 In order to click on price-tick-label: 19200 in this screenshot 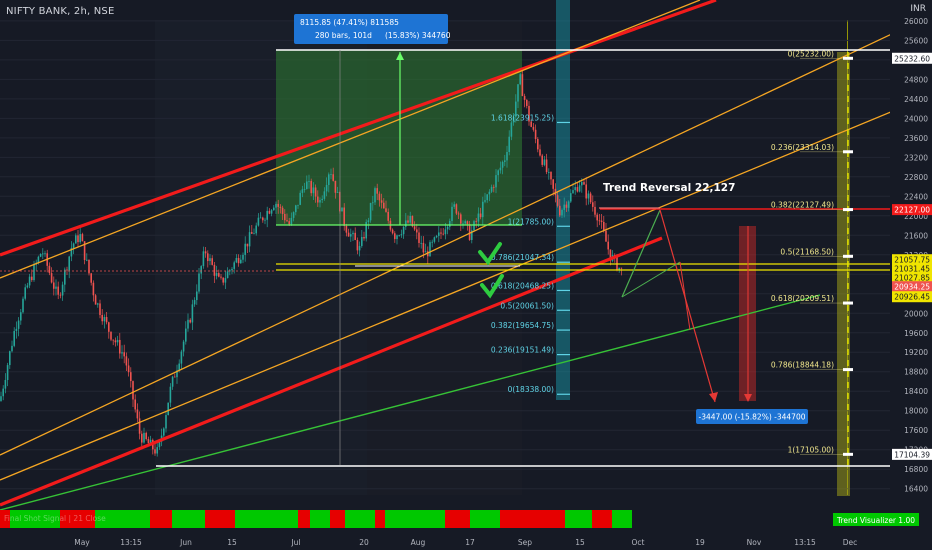, I will do `click(916, 352)`.